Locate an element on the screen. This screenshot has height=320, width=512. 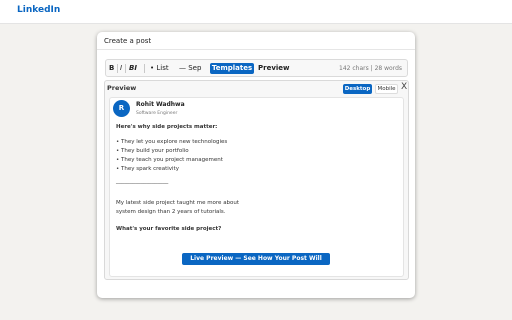
post-bullet: • They spark creativity is located at coordinates (147, 169).